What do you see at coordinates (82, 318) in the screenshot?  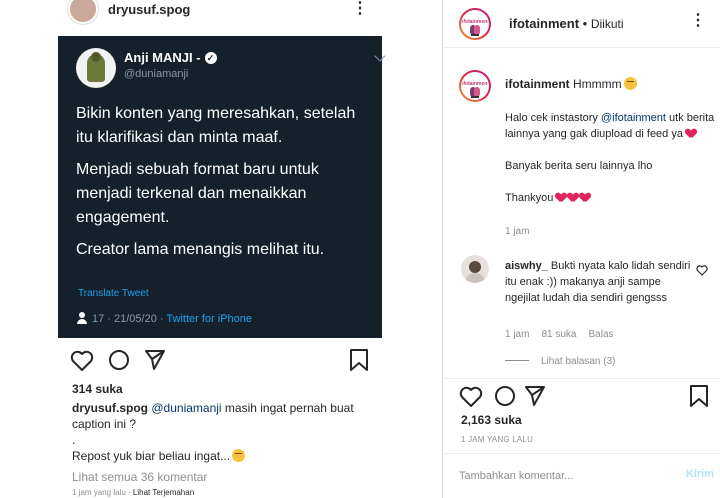 I see `person-icon` at bounding box center [82, 318].